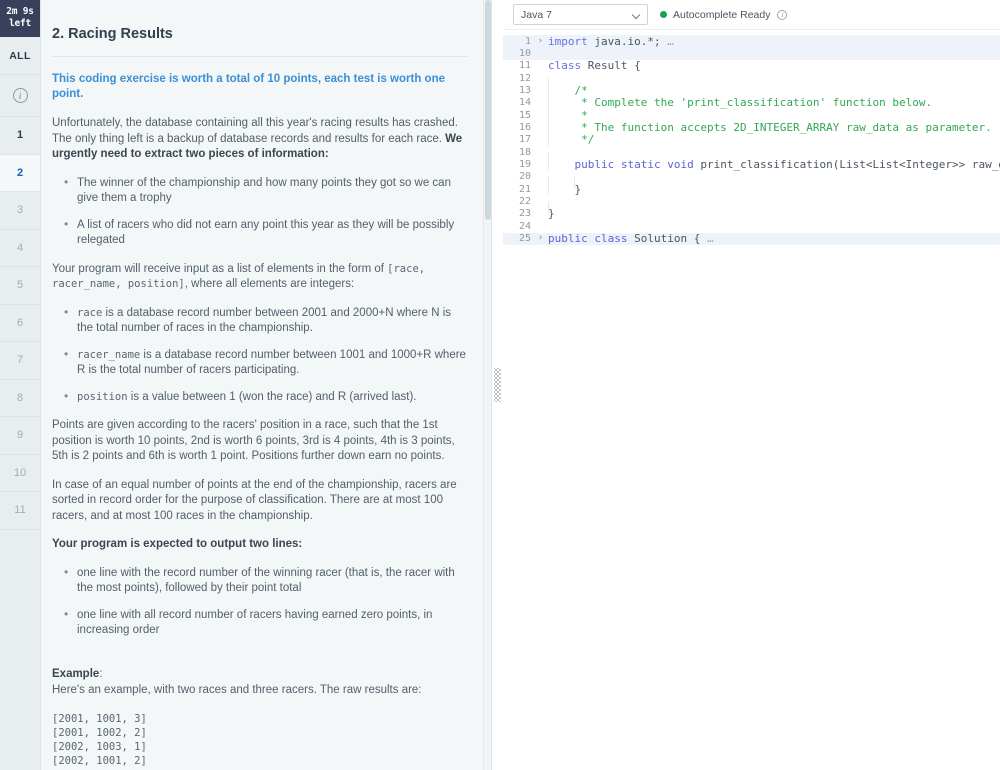 This screenshot has width=1000, height=770. I want to click on title-divider, so click(260, 56).